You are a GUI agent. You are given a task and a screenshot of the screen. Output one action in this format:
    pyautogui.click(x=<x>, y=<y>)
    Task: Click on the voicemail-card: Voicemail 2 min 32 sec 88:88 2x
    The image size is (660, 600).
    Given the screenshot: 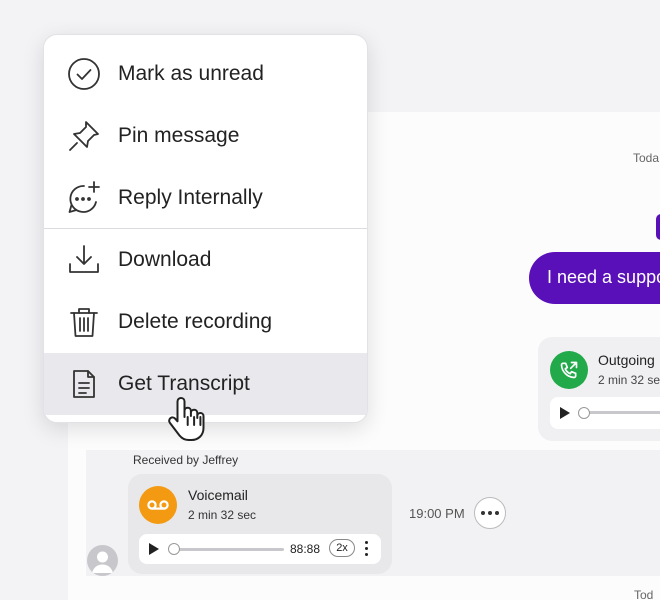 What is the action you would take?
    pyautogui.click(x=260, y=524)
    